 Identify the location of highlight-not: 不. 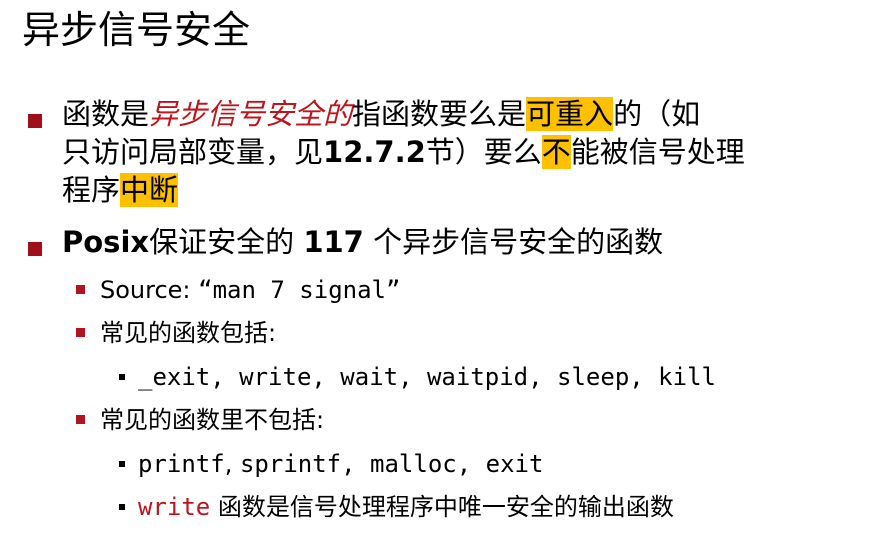
(556, 152).